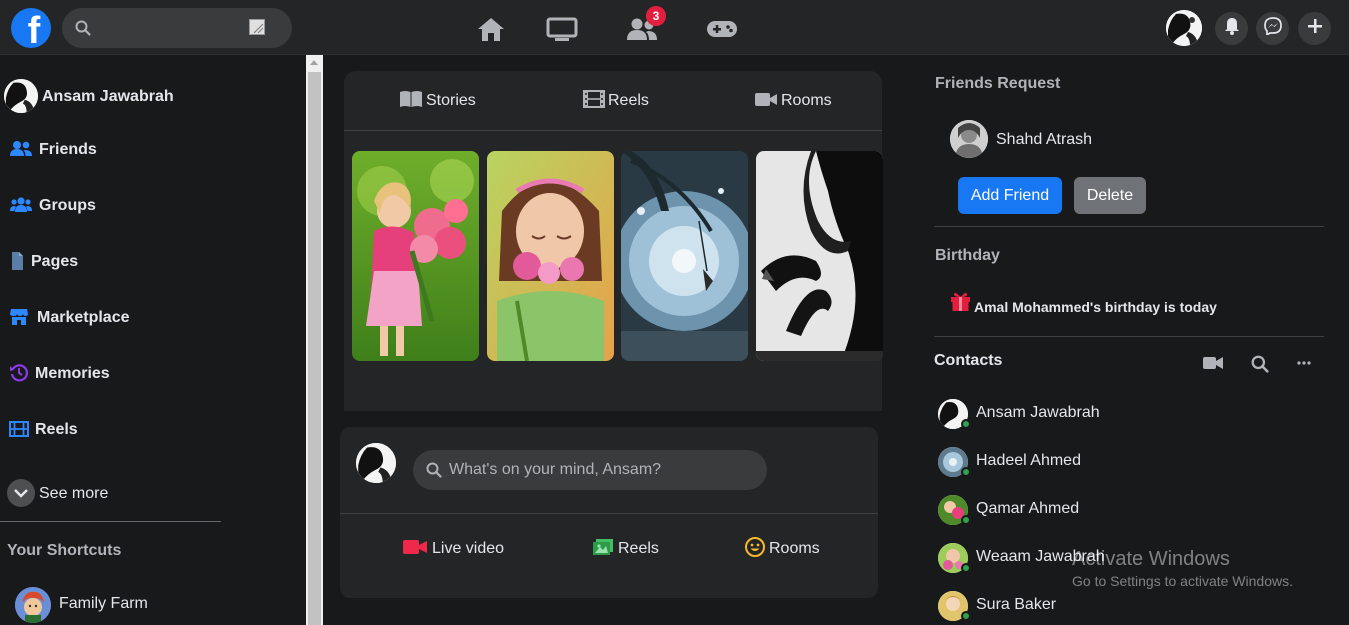 The image size is (1349, 625). I want to click on shortcut-label: Family Farm, so click(103, 603).